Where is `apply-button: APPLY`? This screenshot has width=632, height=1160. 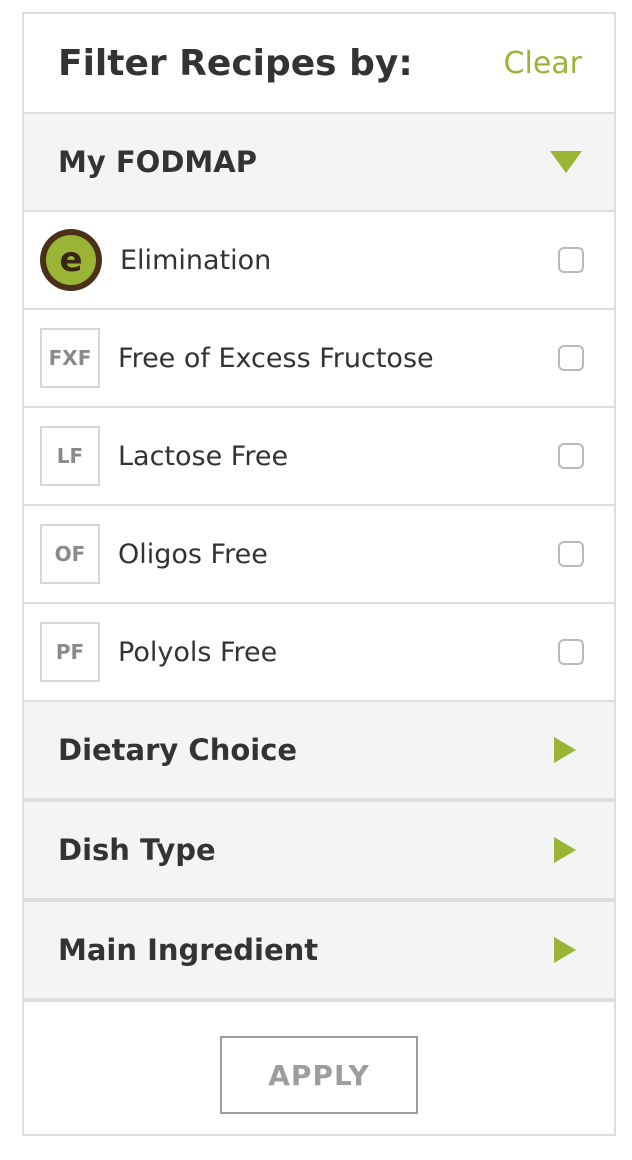
apply-button: APPLY is located at coordinates (319, 1075).